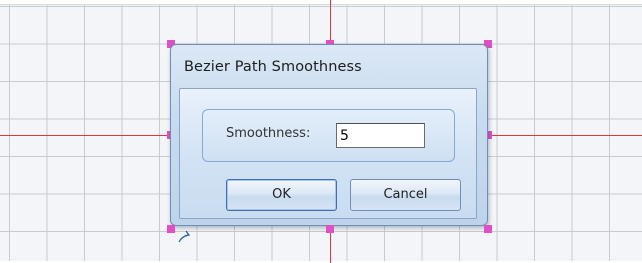 Image resolution: width=642 pixels, height=263 pixels. What do you see at coordinates (281, 195) in the screenshot?
I see `ok-button: OK` at bounding box center [281, 195].